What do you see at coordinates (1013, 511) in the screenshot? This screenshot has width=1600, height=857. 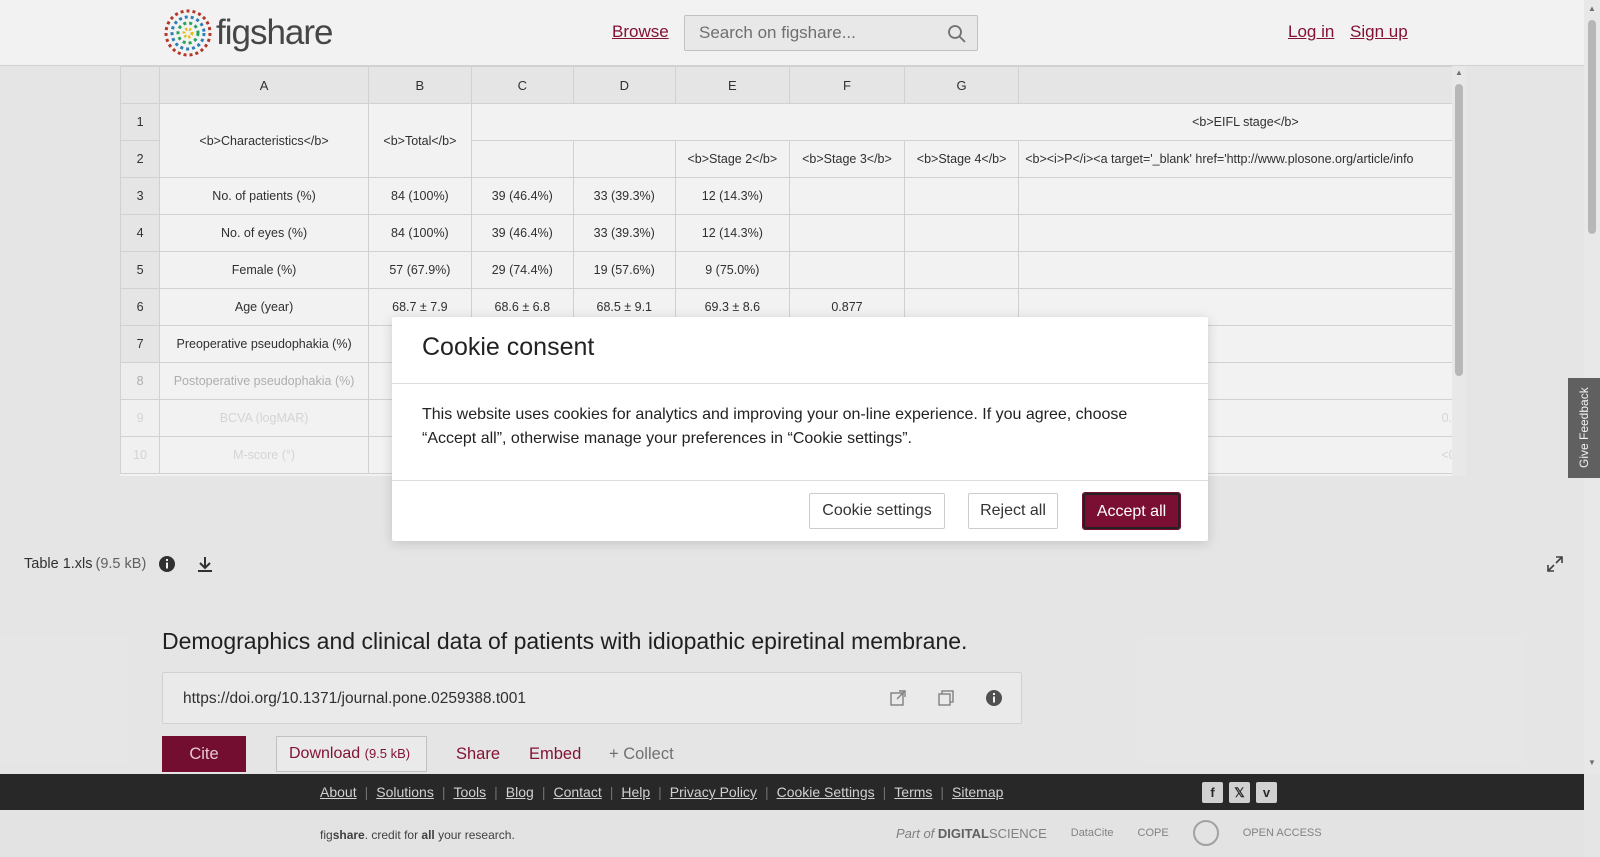 I see `reject-all-button: Reject all` at bounding box center [1013, 511].